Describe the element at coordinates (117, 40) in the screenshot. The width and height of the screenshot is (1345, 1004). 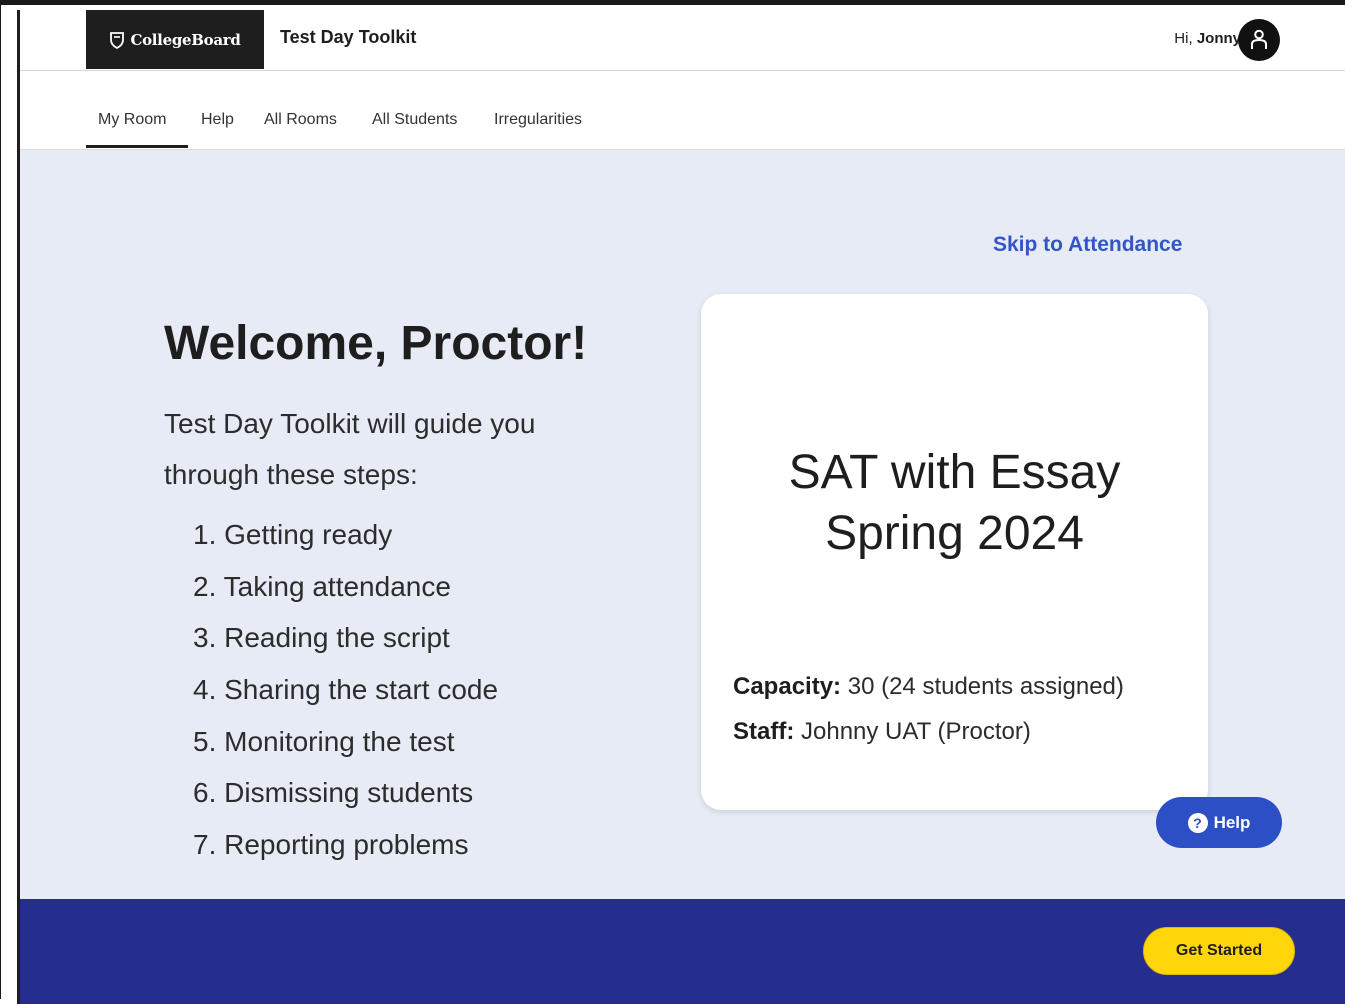
I see `acorn-shield-icon` at that location.